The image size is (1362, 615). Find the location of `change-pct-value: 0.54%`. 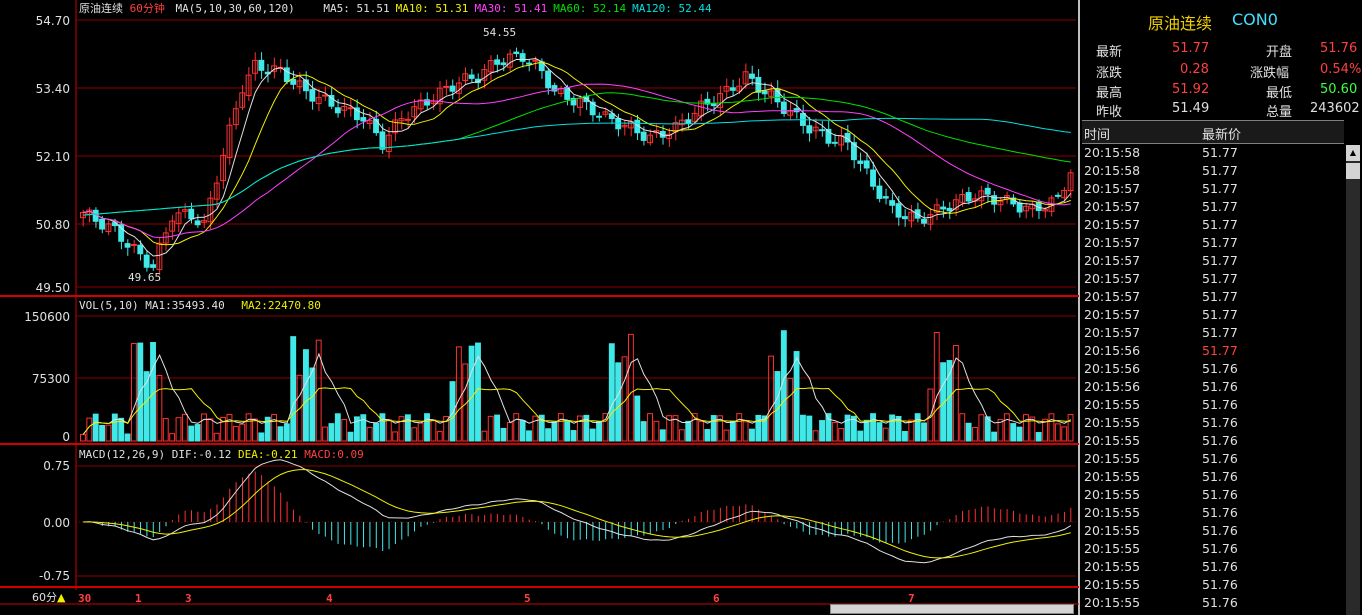

change-pct-value: 0.54% is located at coordinates (1341, 69).